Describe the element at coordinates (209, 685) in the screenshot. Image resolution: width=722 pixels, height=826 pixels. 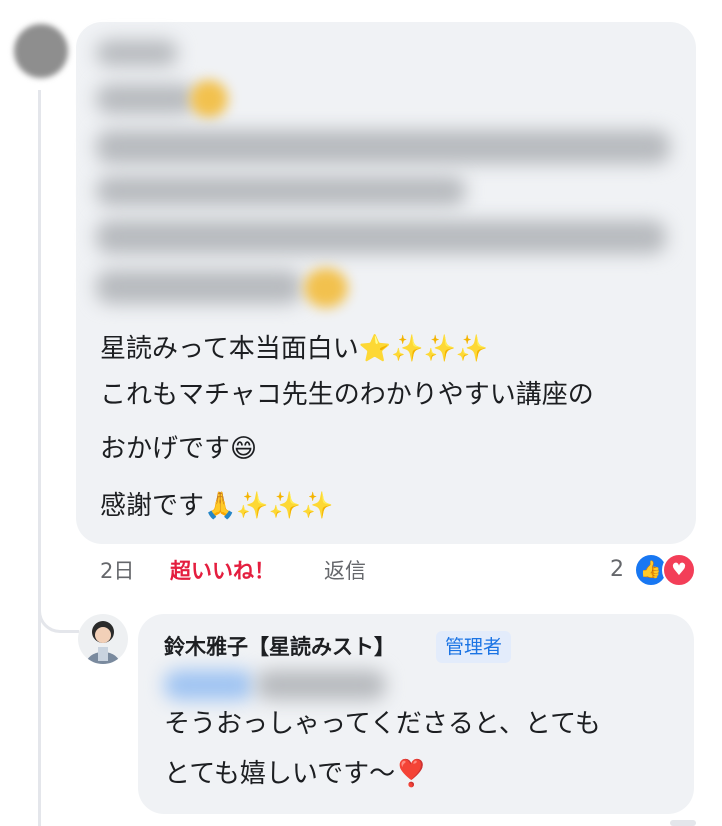
I see `blurred-mention` at that location.